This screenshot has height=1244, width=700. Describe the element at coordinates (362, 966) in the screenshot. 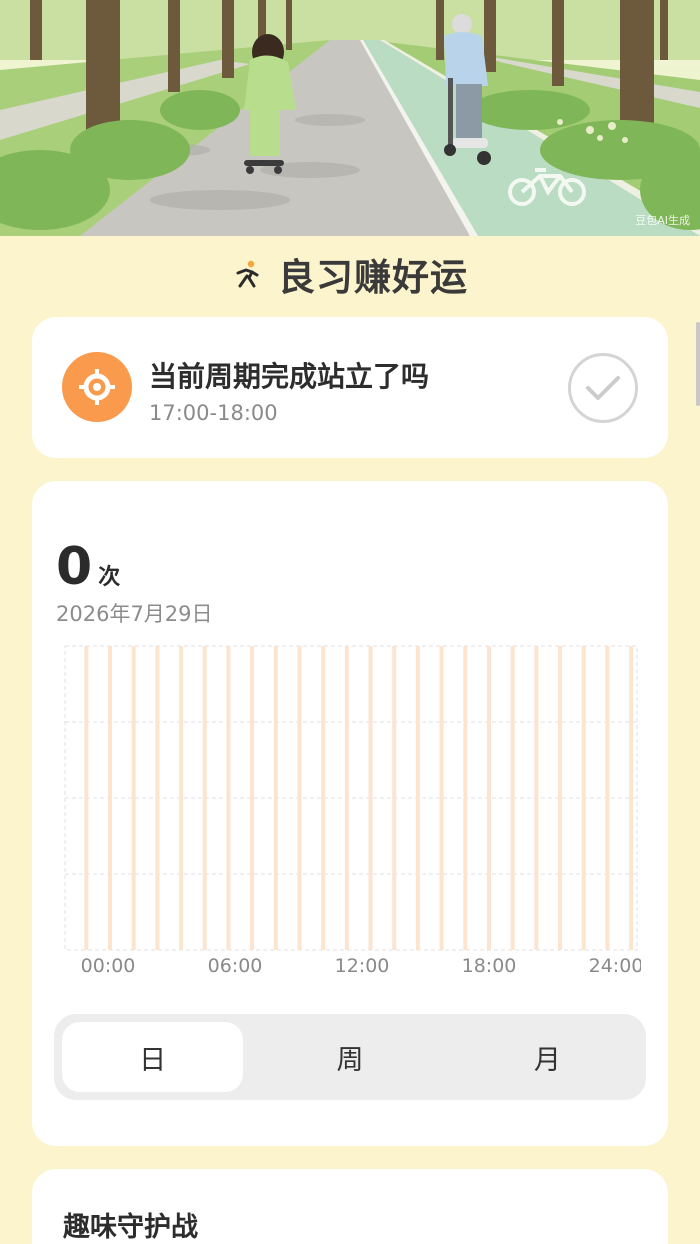

I see `x-tick-label: 12:00` at that location.